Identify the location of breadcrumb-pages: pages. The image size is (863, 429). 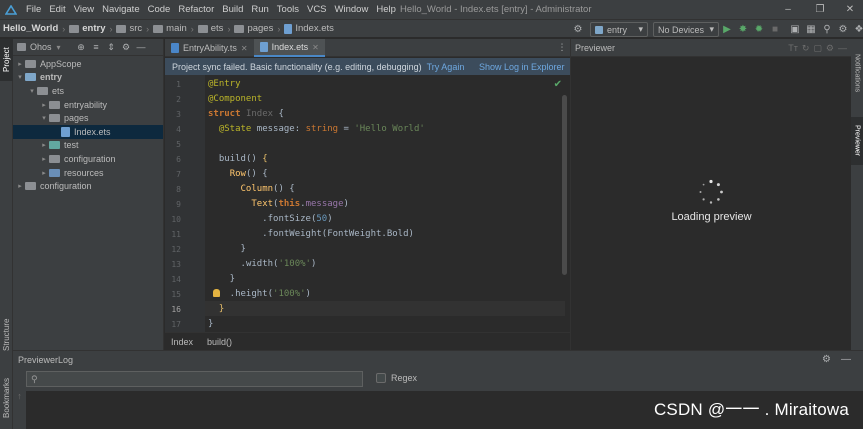
(253, 28).